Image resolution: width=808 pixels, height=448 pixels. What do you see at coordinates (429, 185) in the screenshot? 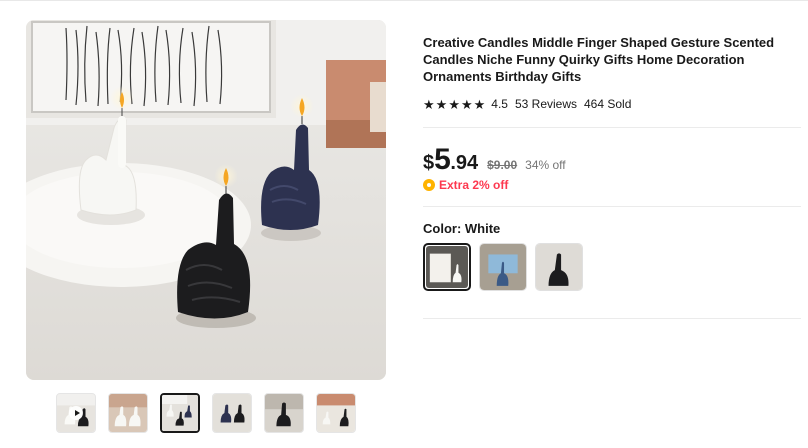
I see `coin-icon` at bounding box center [429, 185].